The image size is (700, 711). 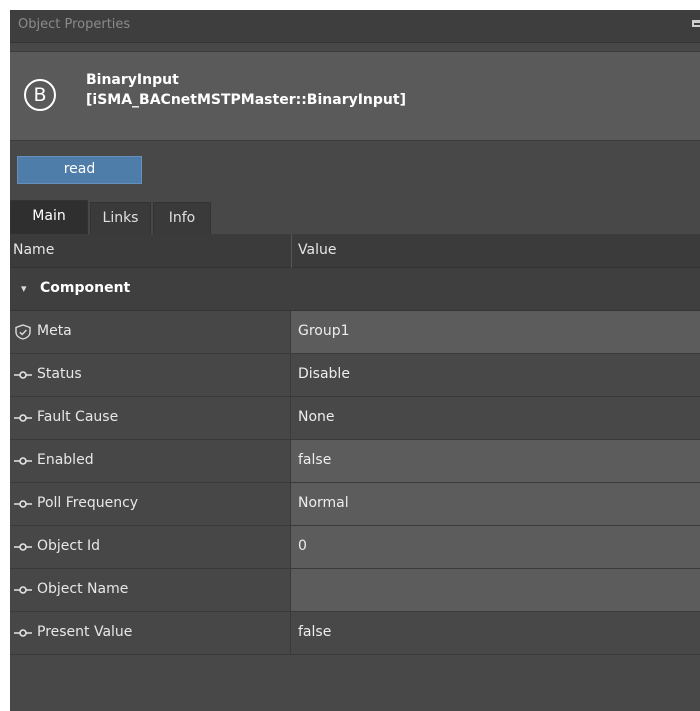 I want to click on tab-links: Links, so click(x=120, y=218).